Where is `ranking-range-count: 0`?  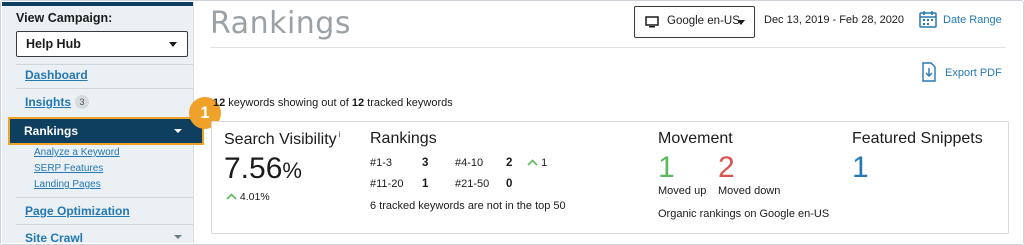
ranking-range-count: 0 is located at coordinates (509, 184).